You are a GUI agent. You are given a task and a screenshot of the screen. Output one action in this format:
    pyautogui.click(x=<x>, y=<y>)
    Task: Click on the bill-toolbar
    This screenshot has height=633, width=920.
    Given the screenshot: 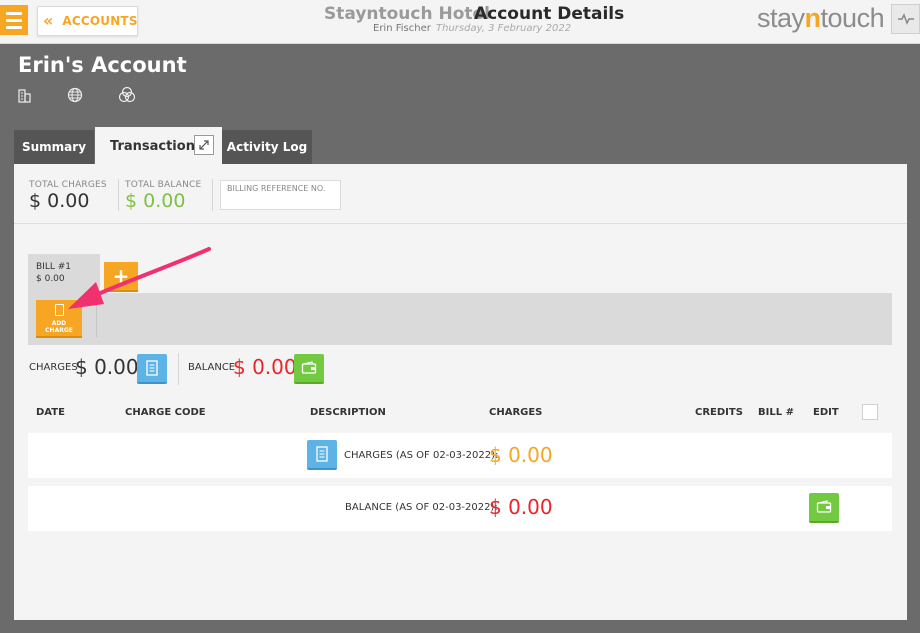 What is the action you would take?
    pyautogui.click(x=460, y=319)
    